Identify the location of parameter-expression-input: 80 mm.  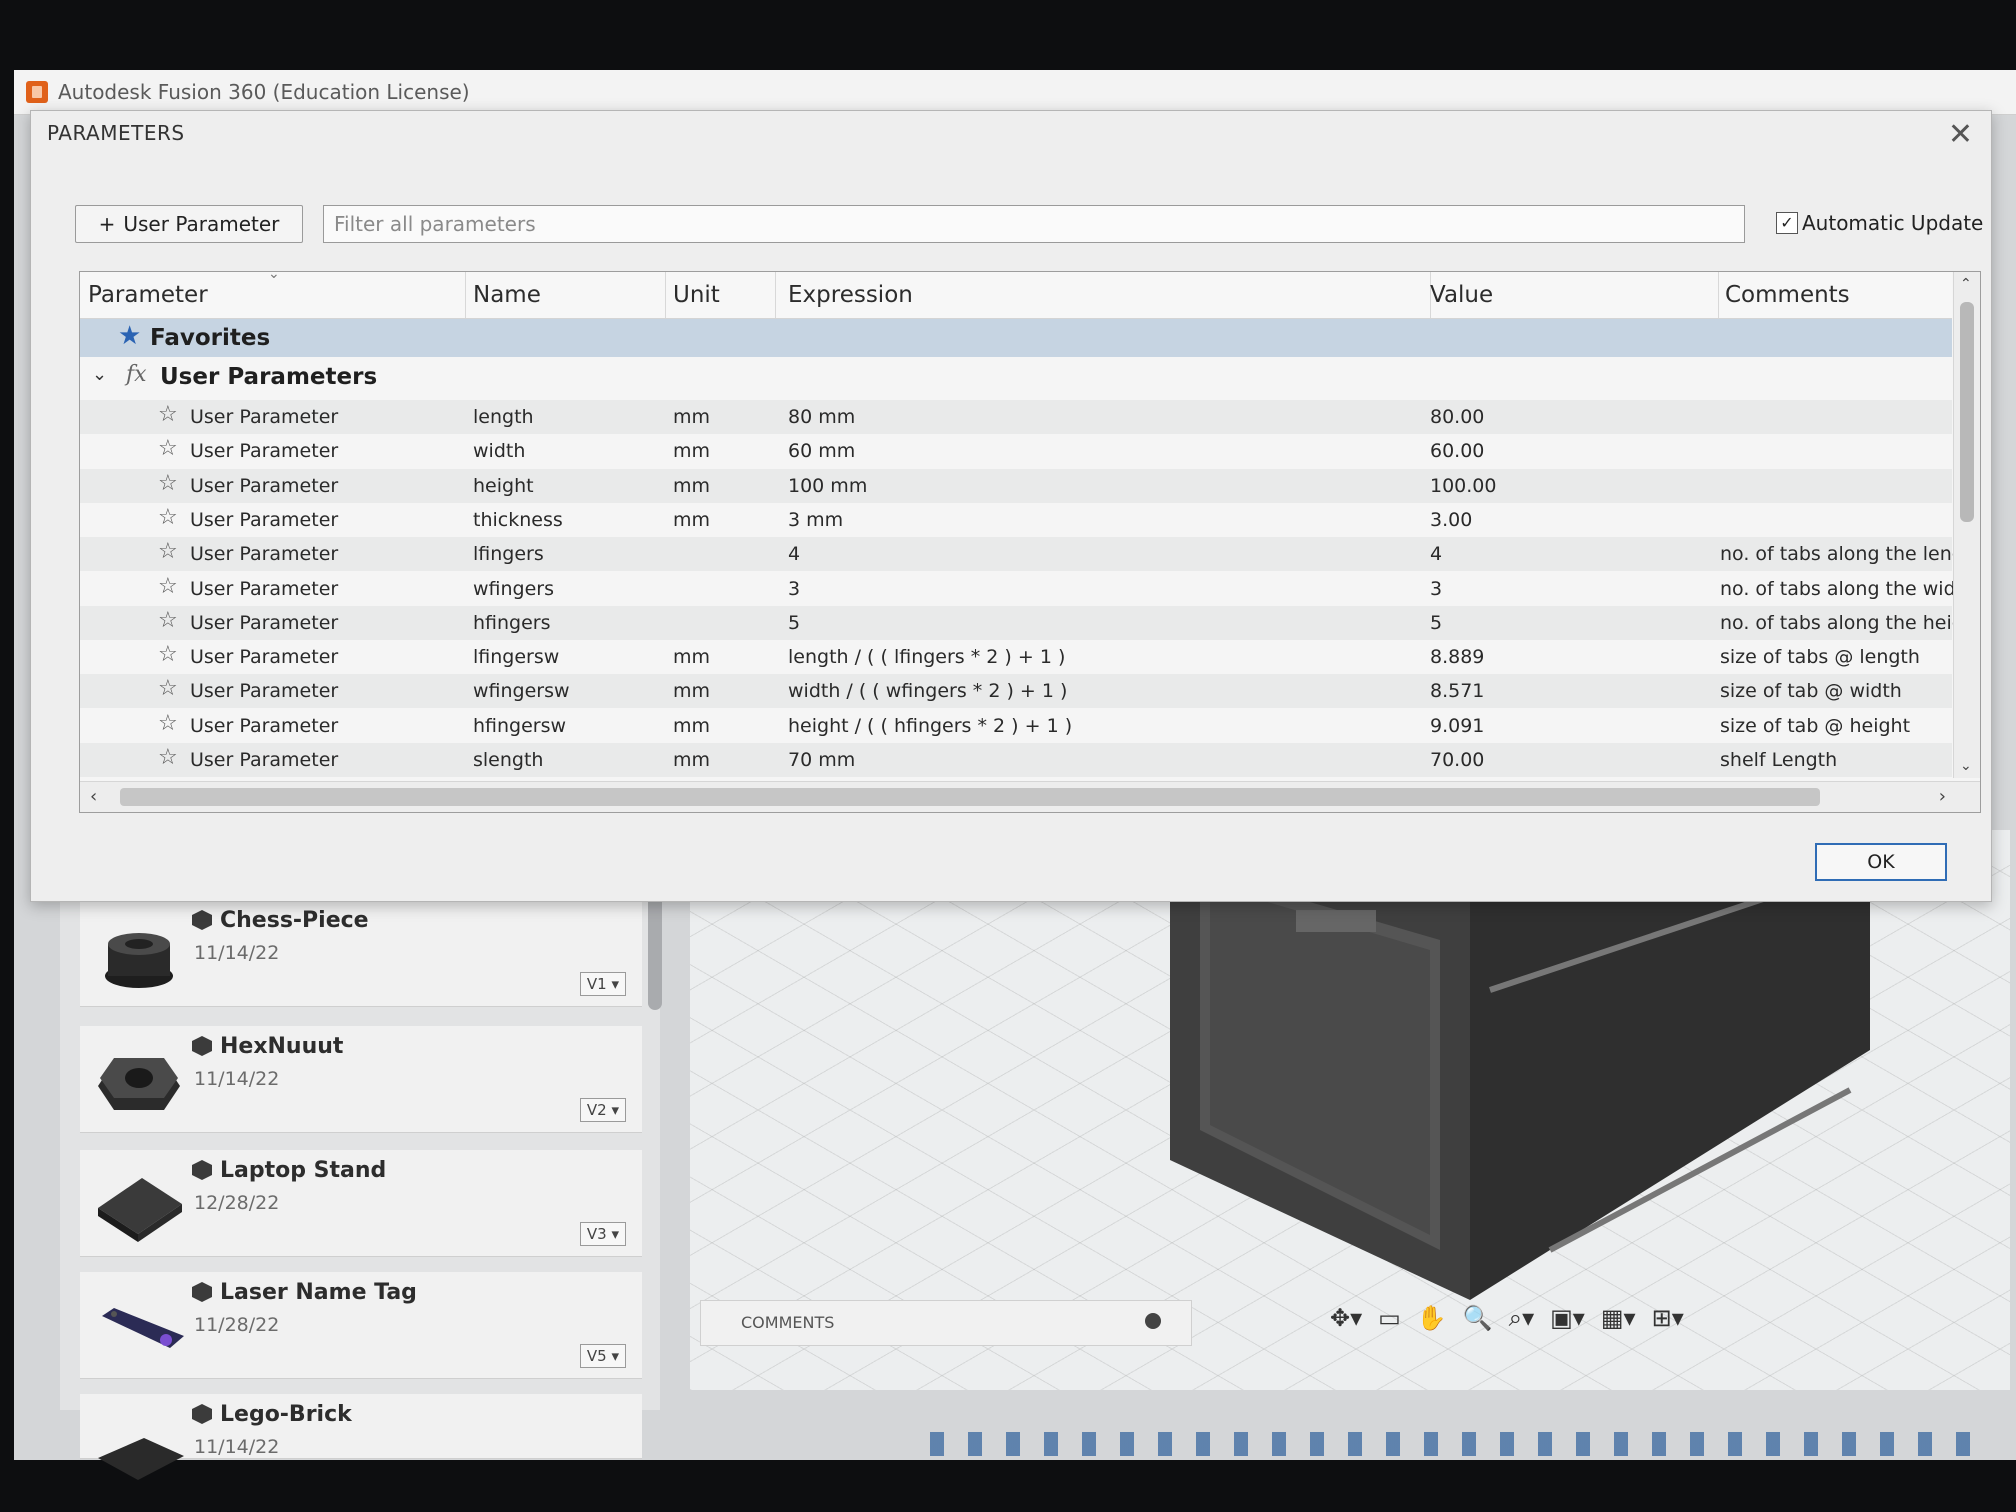
(821, 417).